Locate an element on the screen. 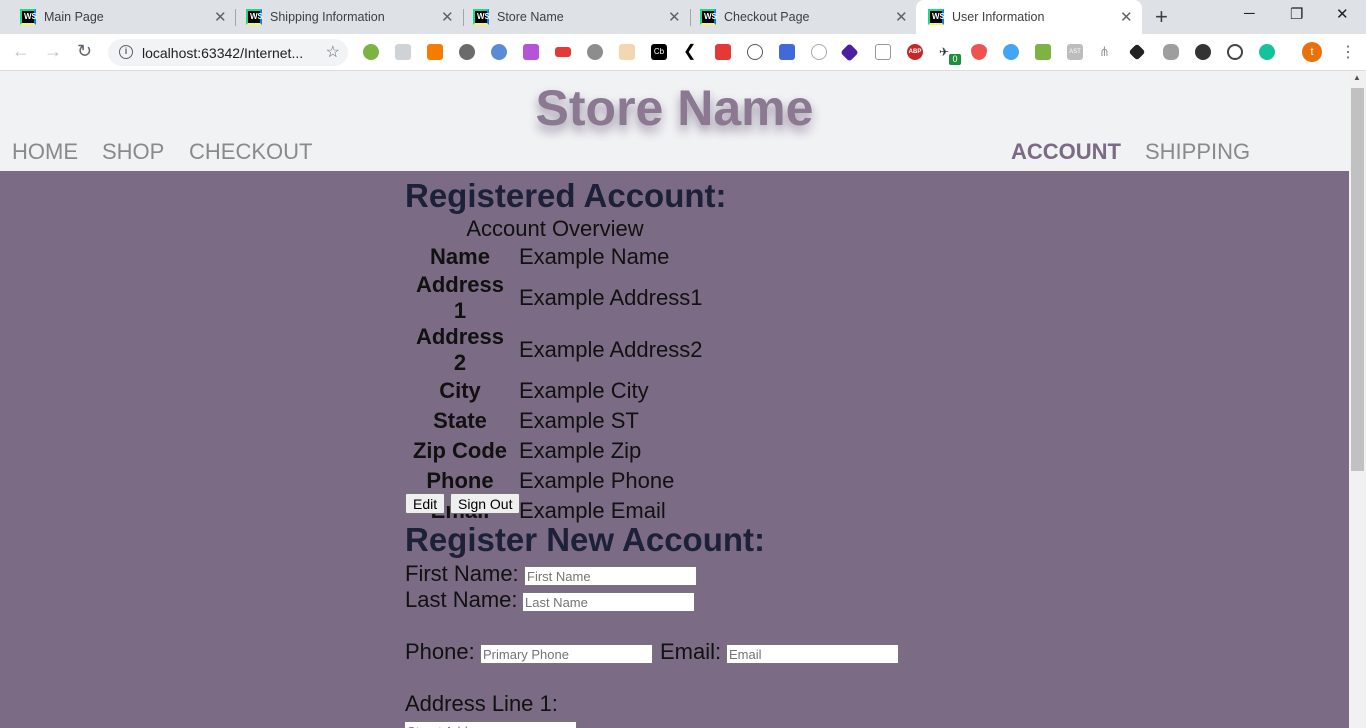  extension-icon: ABP is located at coordinates (915, 52).